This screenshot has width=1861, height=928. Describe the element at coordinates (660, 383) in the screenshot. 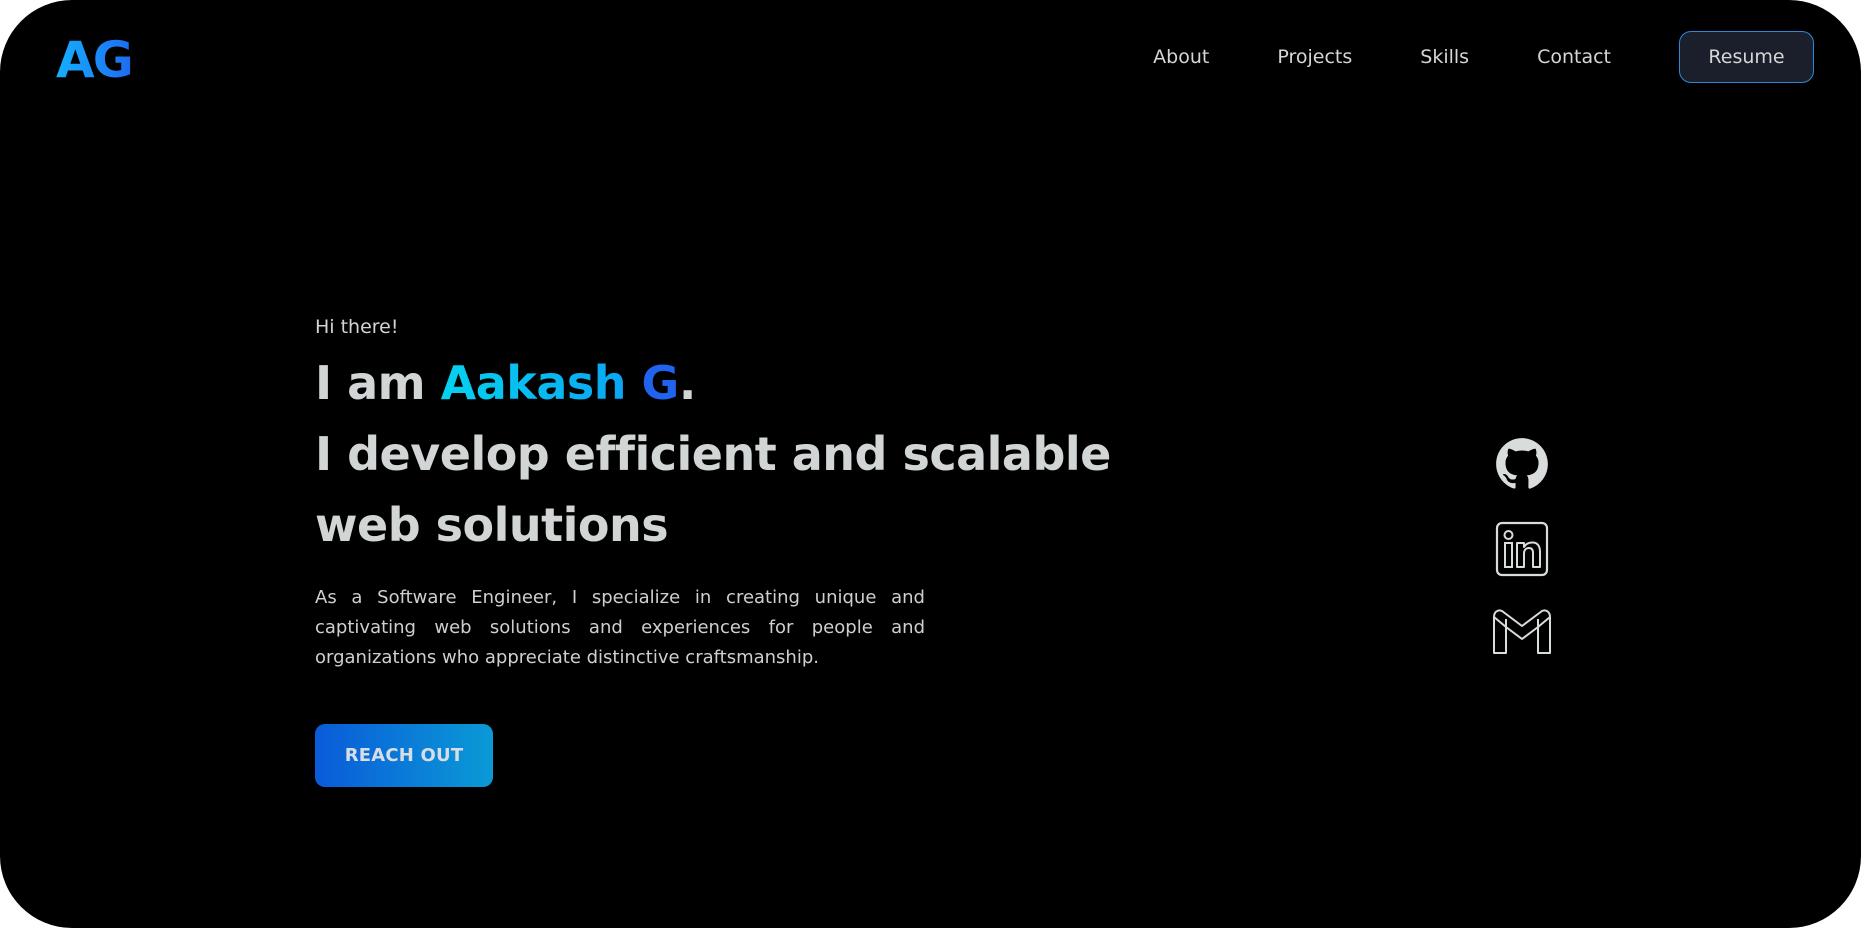

I see `name-last: G` at that location.